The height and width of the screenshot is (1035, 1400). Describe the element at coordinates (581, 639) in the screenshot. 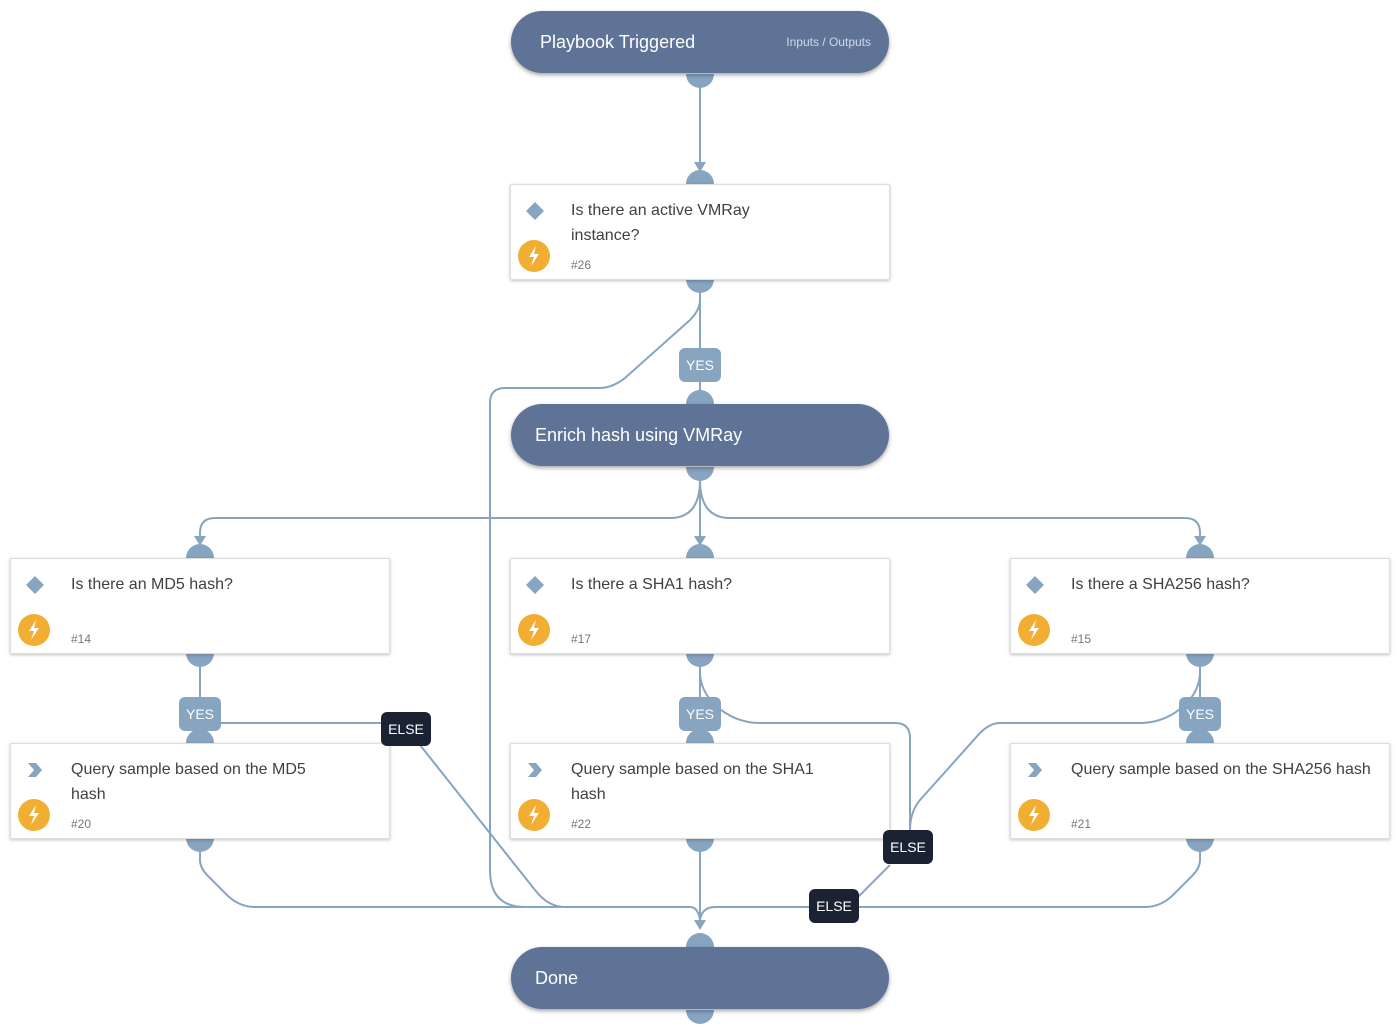

I see `node-id: #17` at that location.